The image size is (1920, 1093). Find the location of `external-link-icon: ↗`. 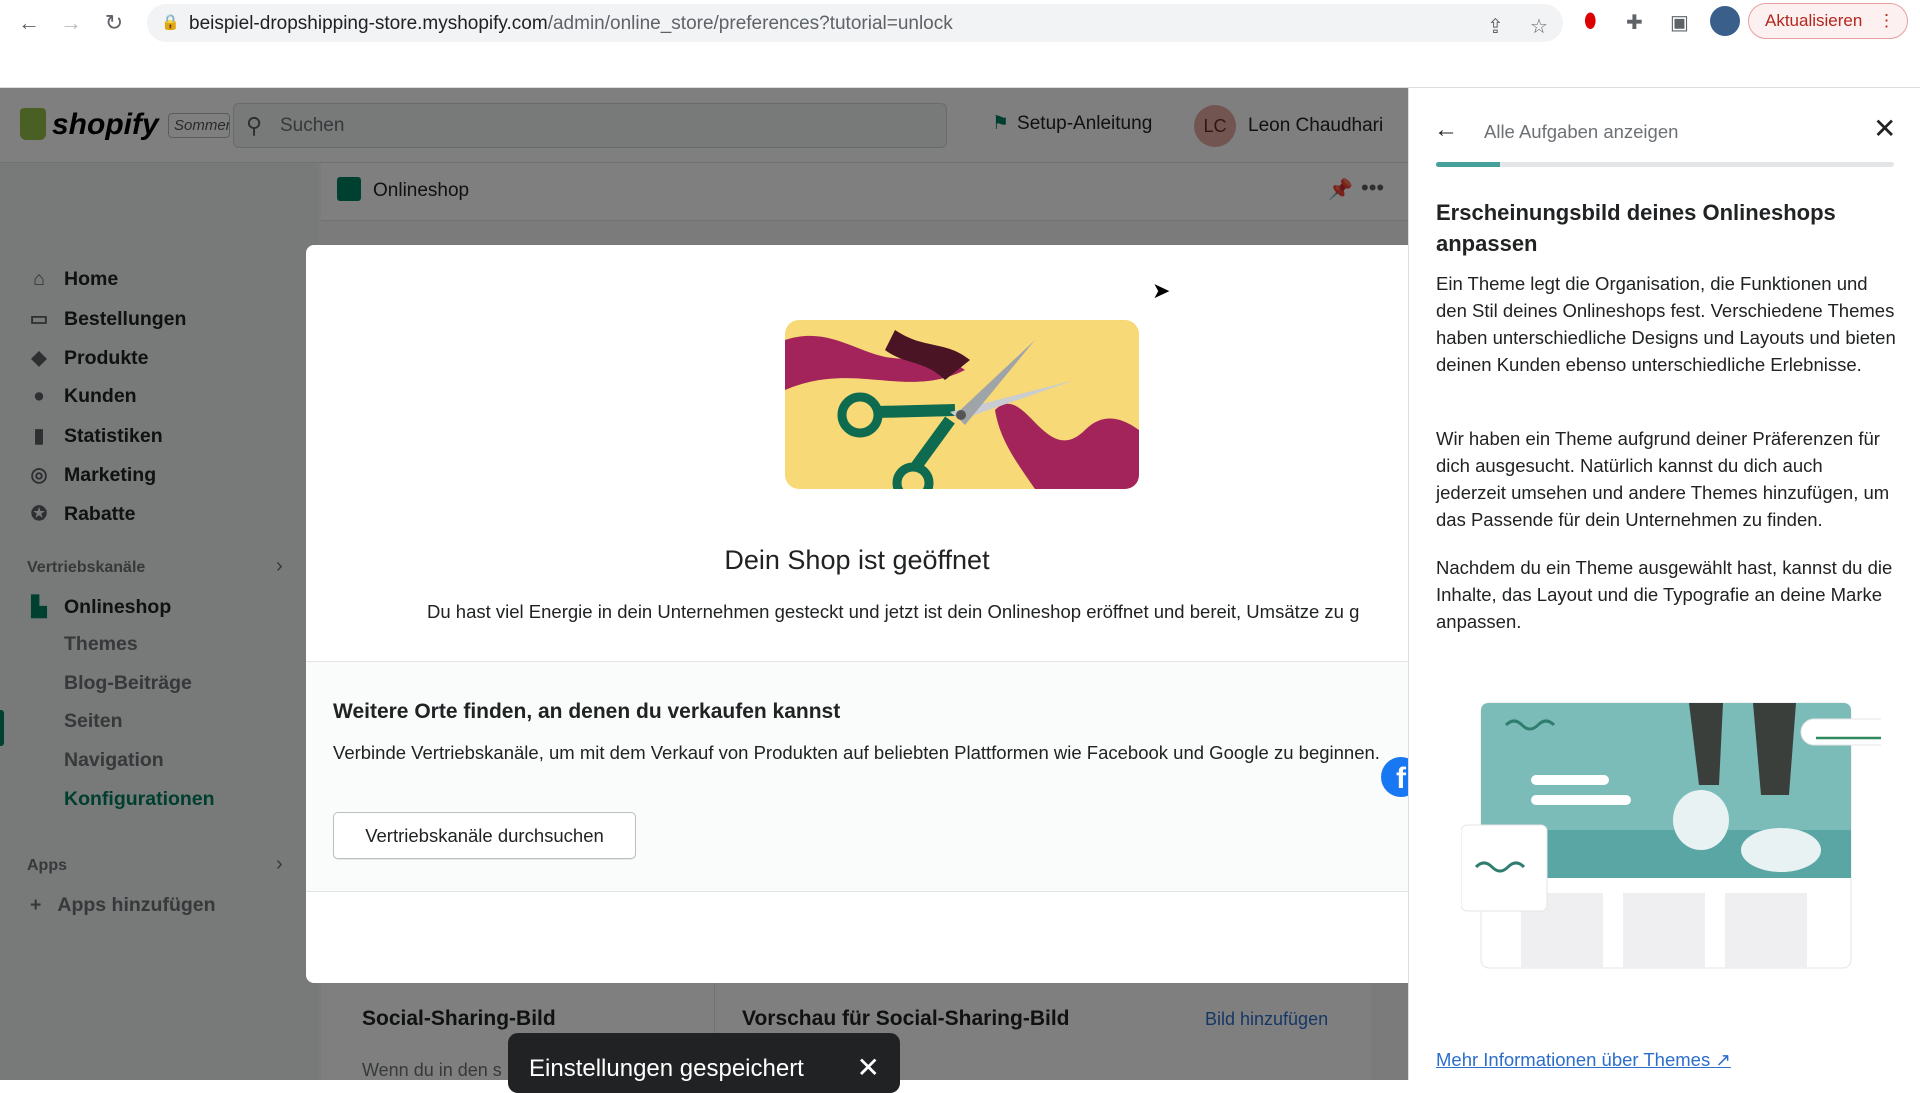

external-link-icon: ↗ is located at coordinates (1723, 1059).